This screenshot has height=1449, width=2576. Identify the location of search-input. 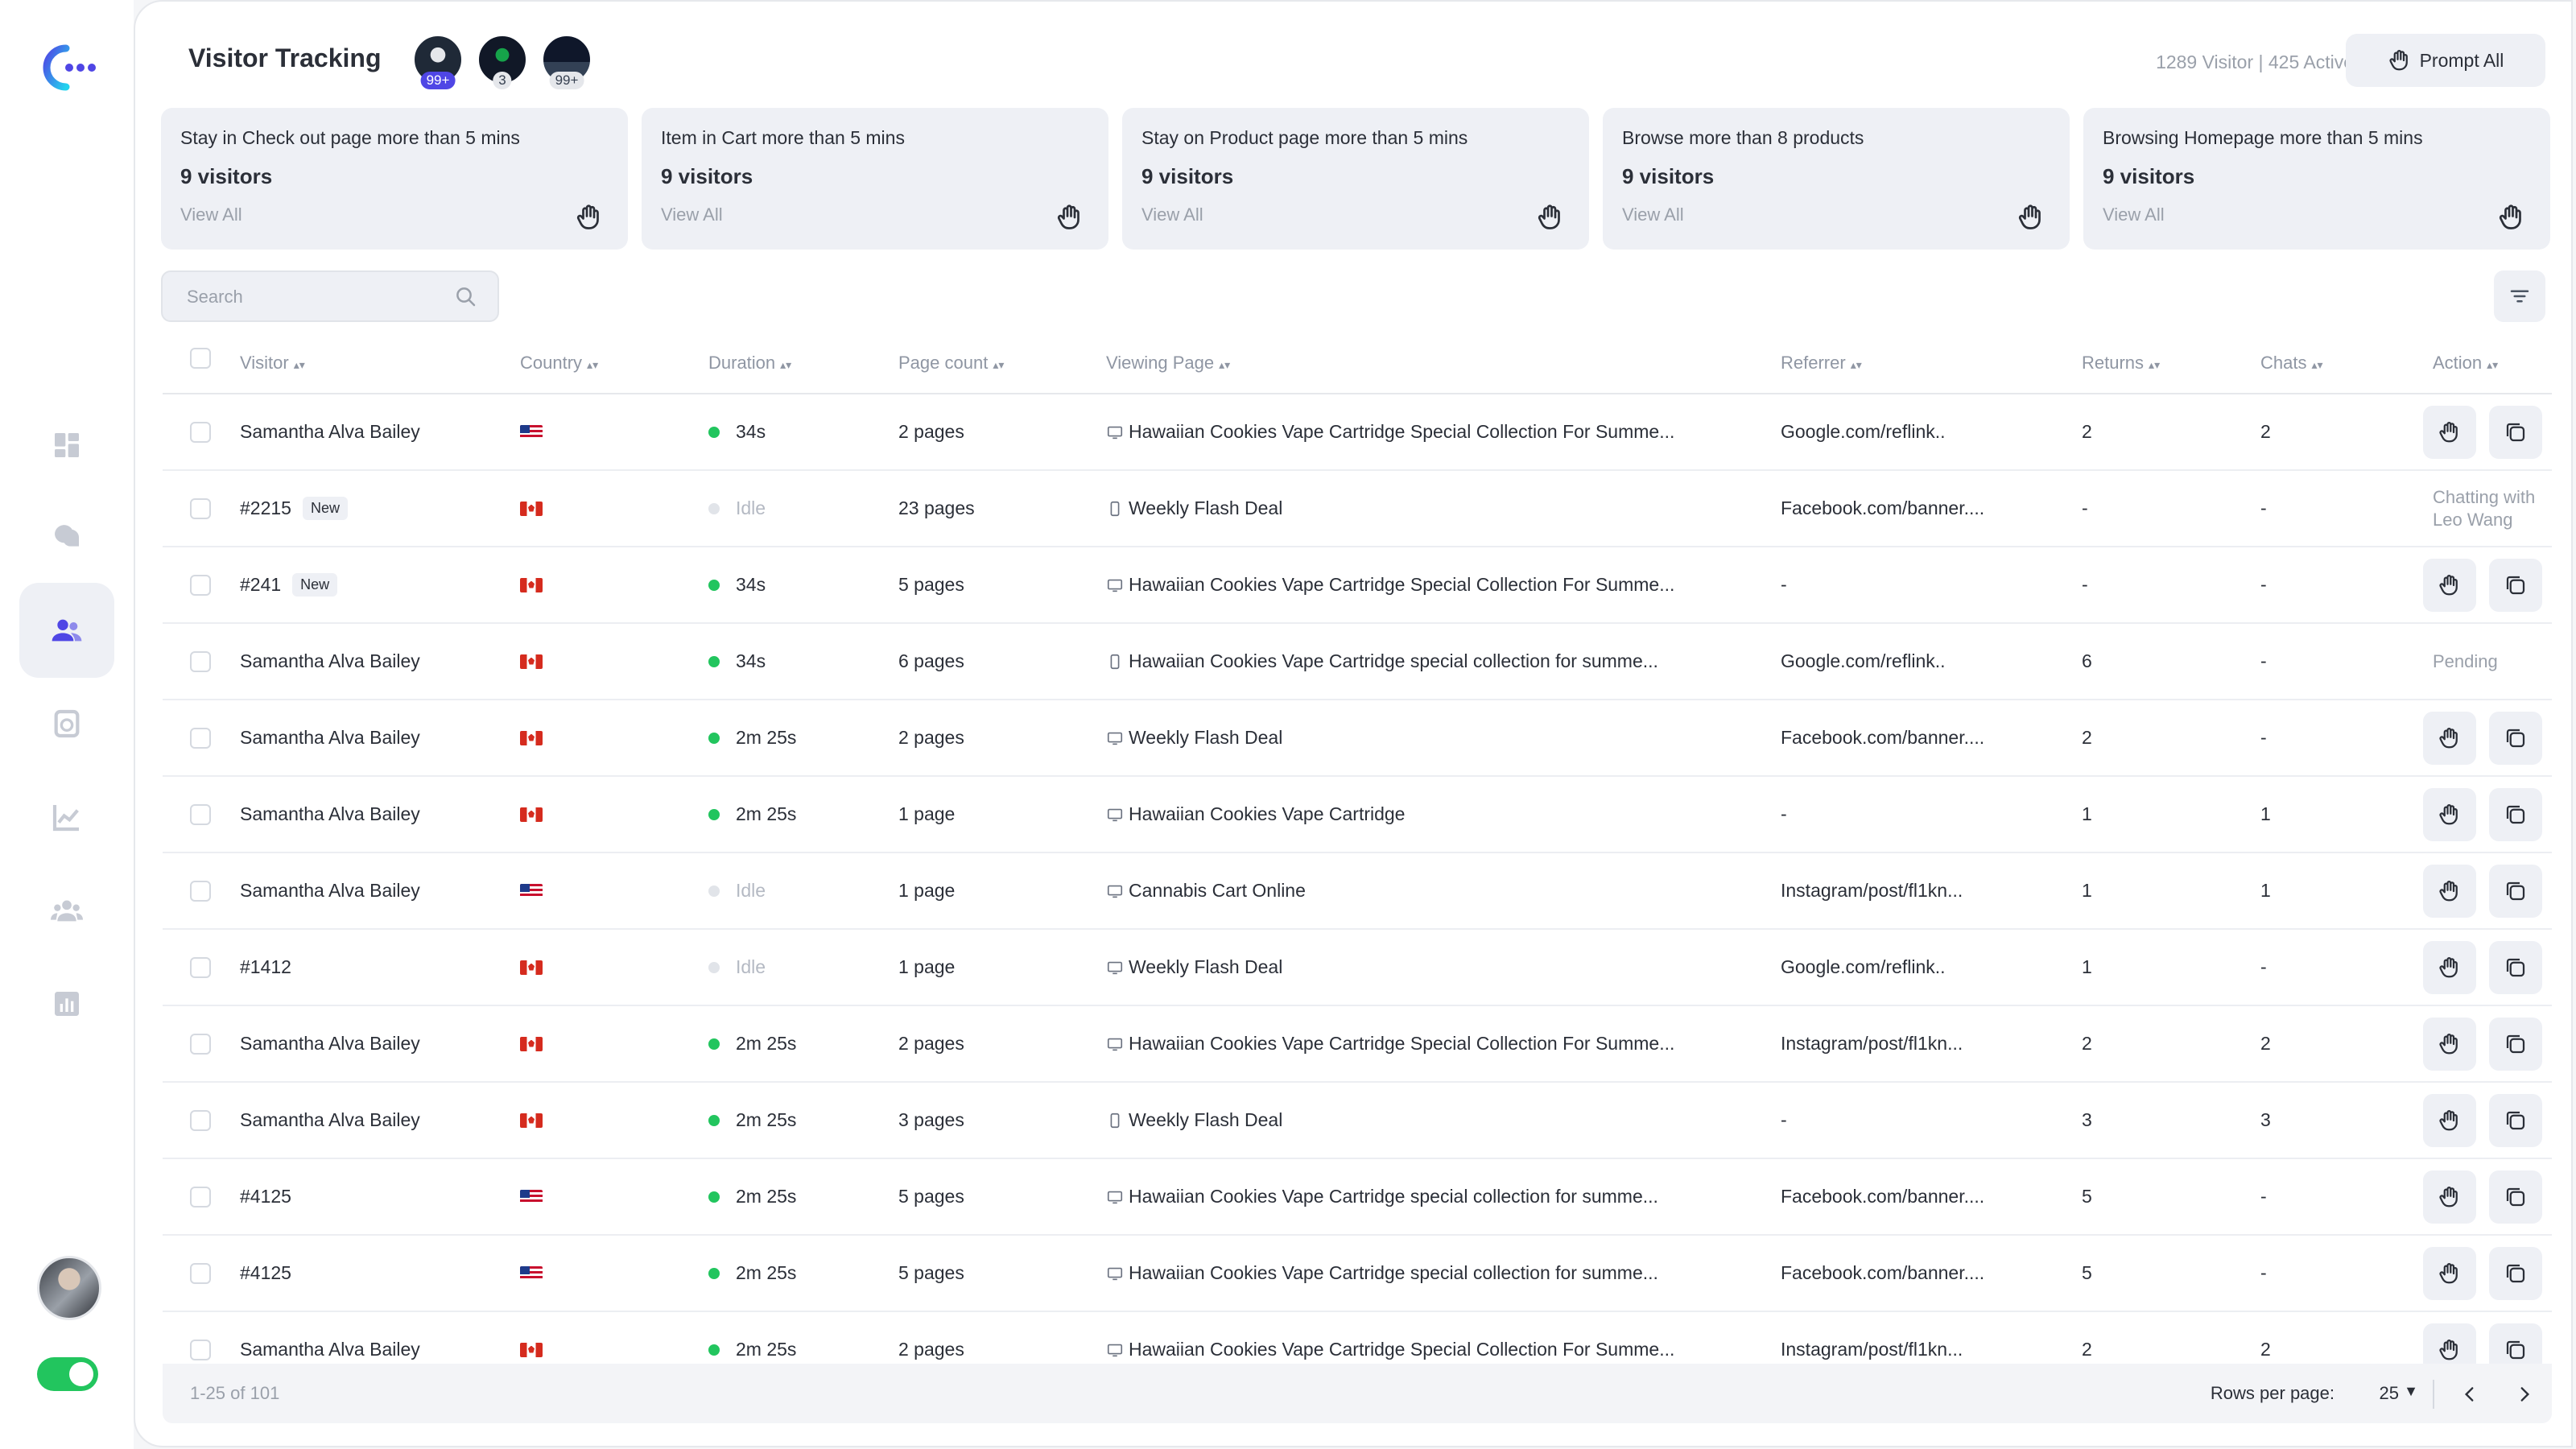
(308, 297).